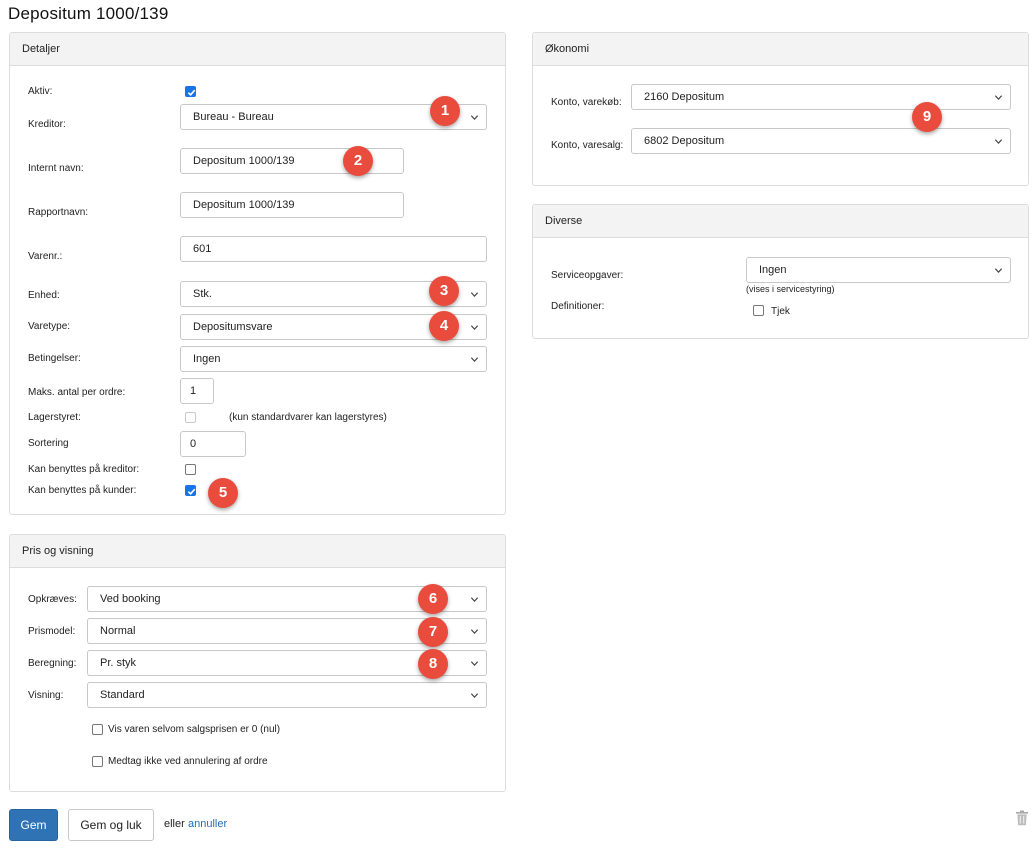 The image size is (1035, 853). Describe the element at coordinates (77, 392) in the screenshot. I see `maks-antal-label: Maks. antal per ordre:` at that location.